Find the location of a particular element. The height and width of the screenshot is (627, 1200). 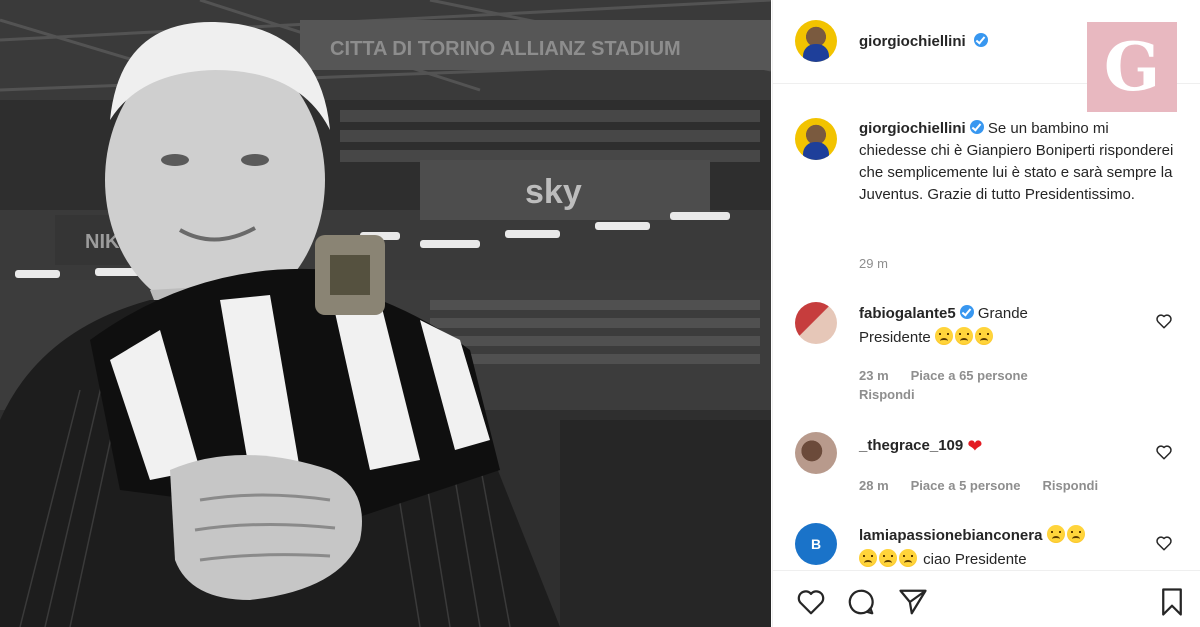

comment-likes: Piace a 65 persone is located at coordinates (969, 375).